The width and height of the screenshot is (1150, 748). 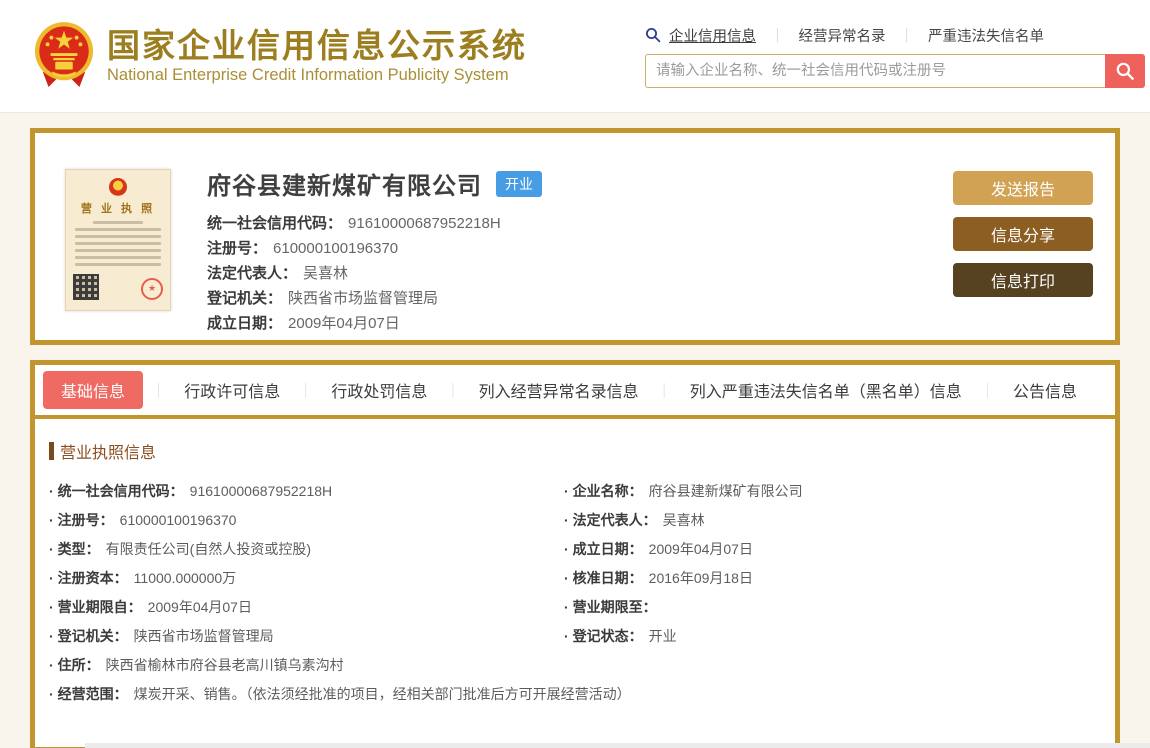 What do you see at coordinates (832, 549) in the screenshot?
I see `license-field-row: 成立日期： 2009年04月07日` at bounding box center [832, 549].